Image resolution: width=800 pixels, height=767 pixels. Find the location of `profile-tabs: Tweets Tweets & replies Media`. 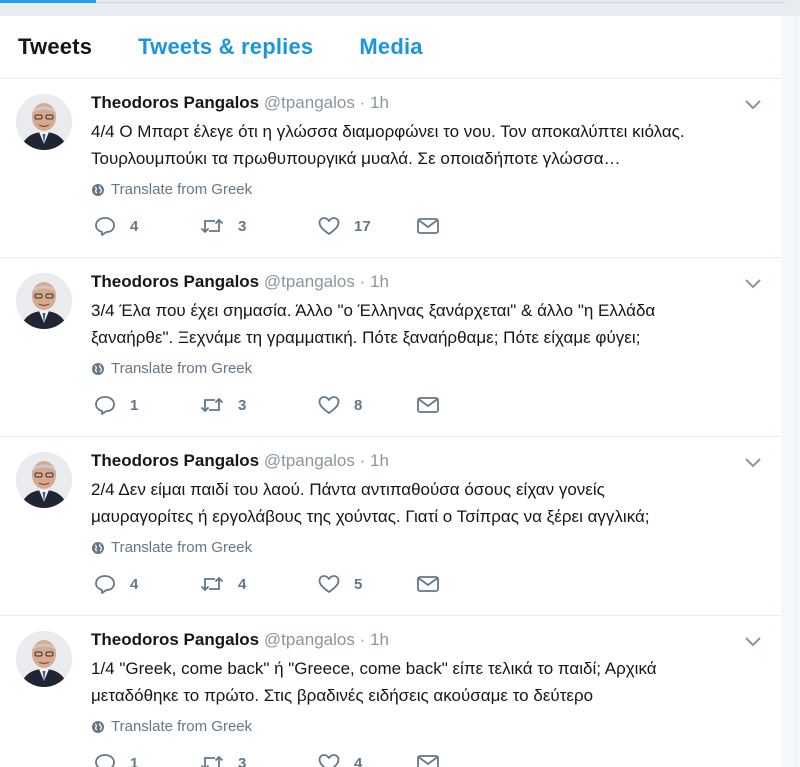

profile-tabs: Tweets Tweets & replies Media is located at coordinates (390, 47).